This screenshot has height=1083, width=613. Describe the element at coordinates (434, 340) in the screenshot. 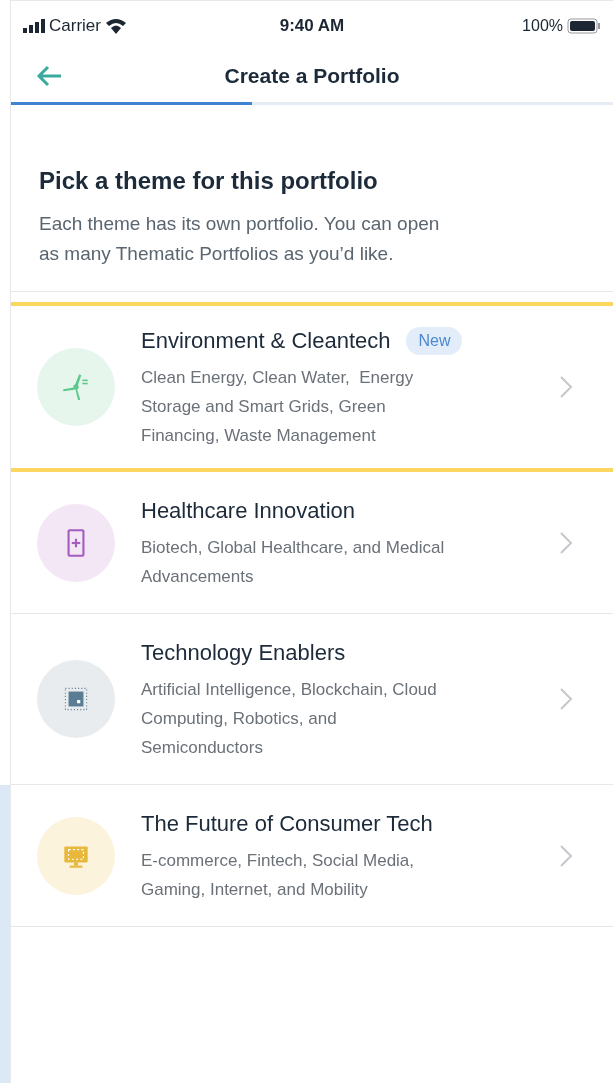

I see `new-badge: New` at that location.